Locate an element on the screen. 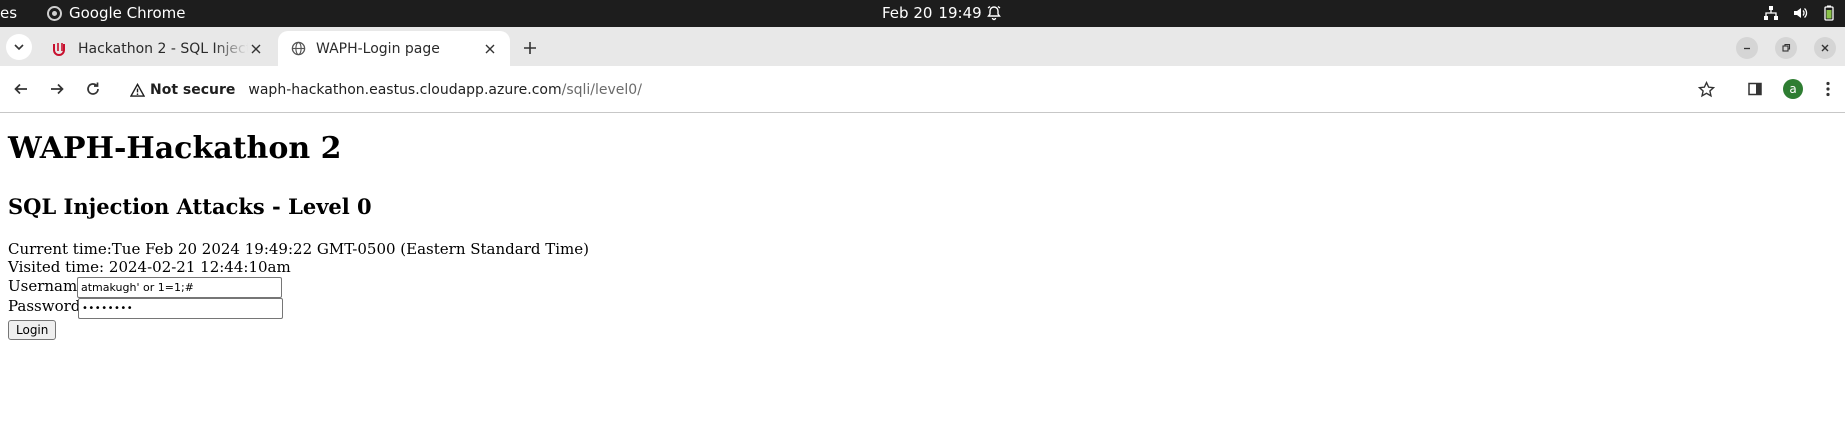  tab-hackathon: Hackathon 2 - SQL Injection is located at coordinates (158, 48).